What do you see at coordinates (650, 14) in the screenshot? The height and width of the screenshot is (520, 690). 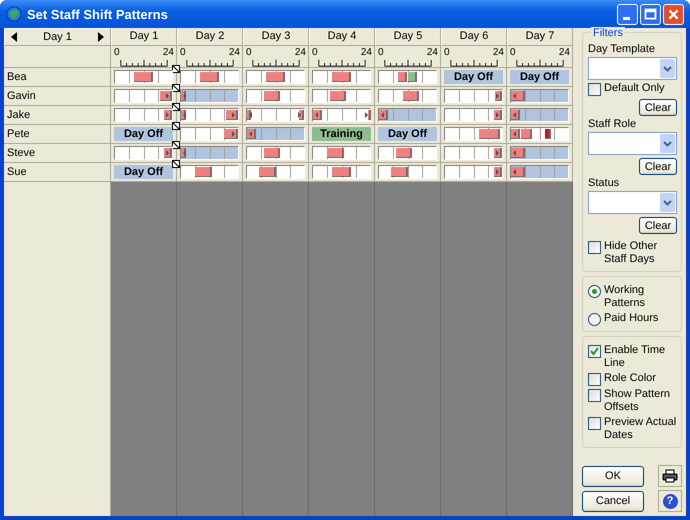 I see `maximize-button` at bounding box center [650, 14].